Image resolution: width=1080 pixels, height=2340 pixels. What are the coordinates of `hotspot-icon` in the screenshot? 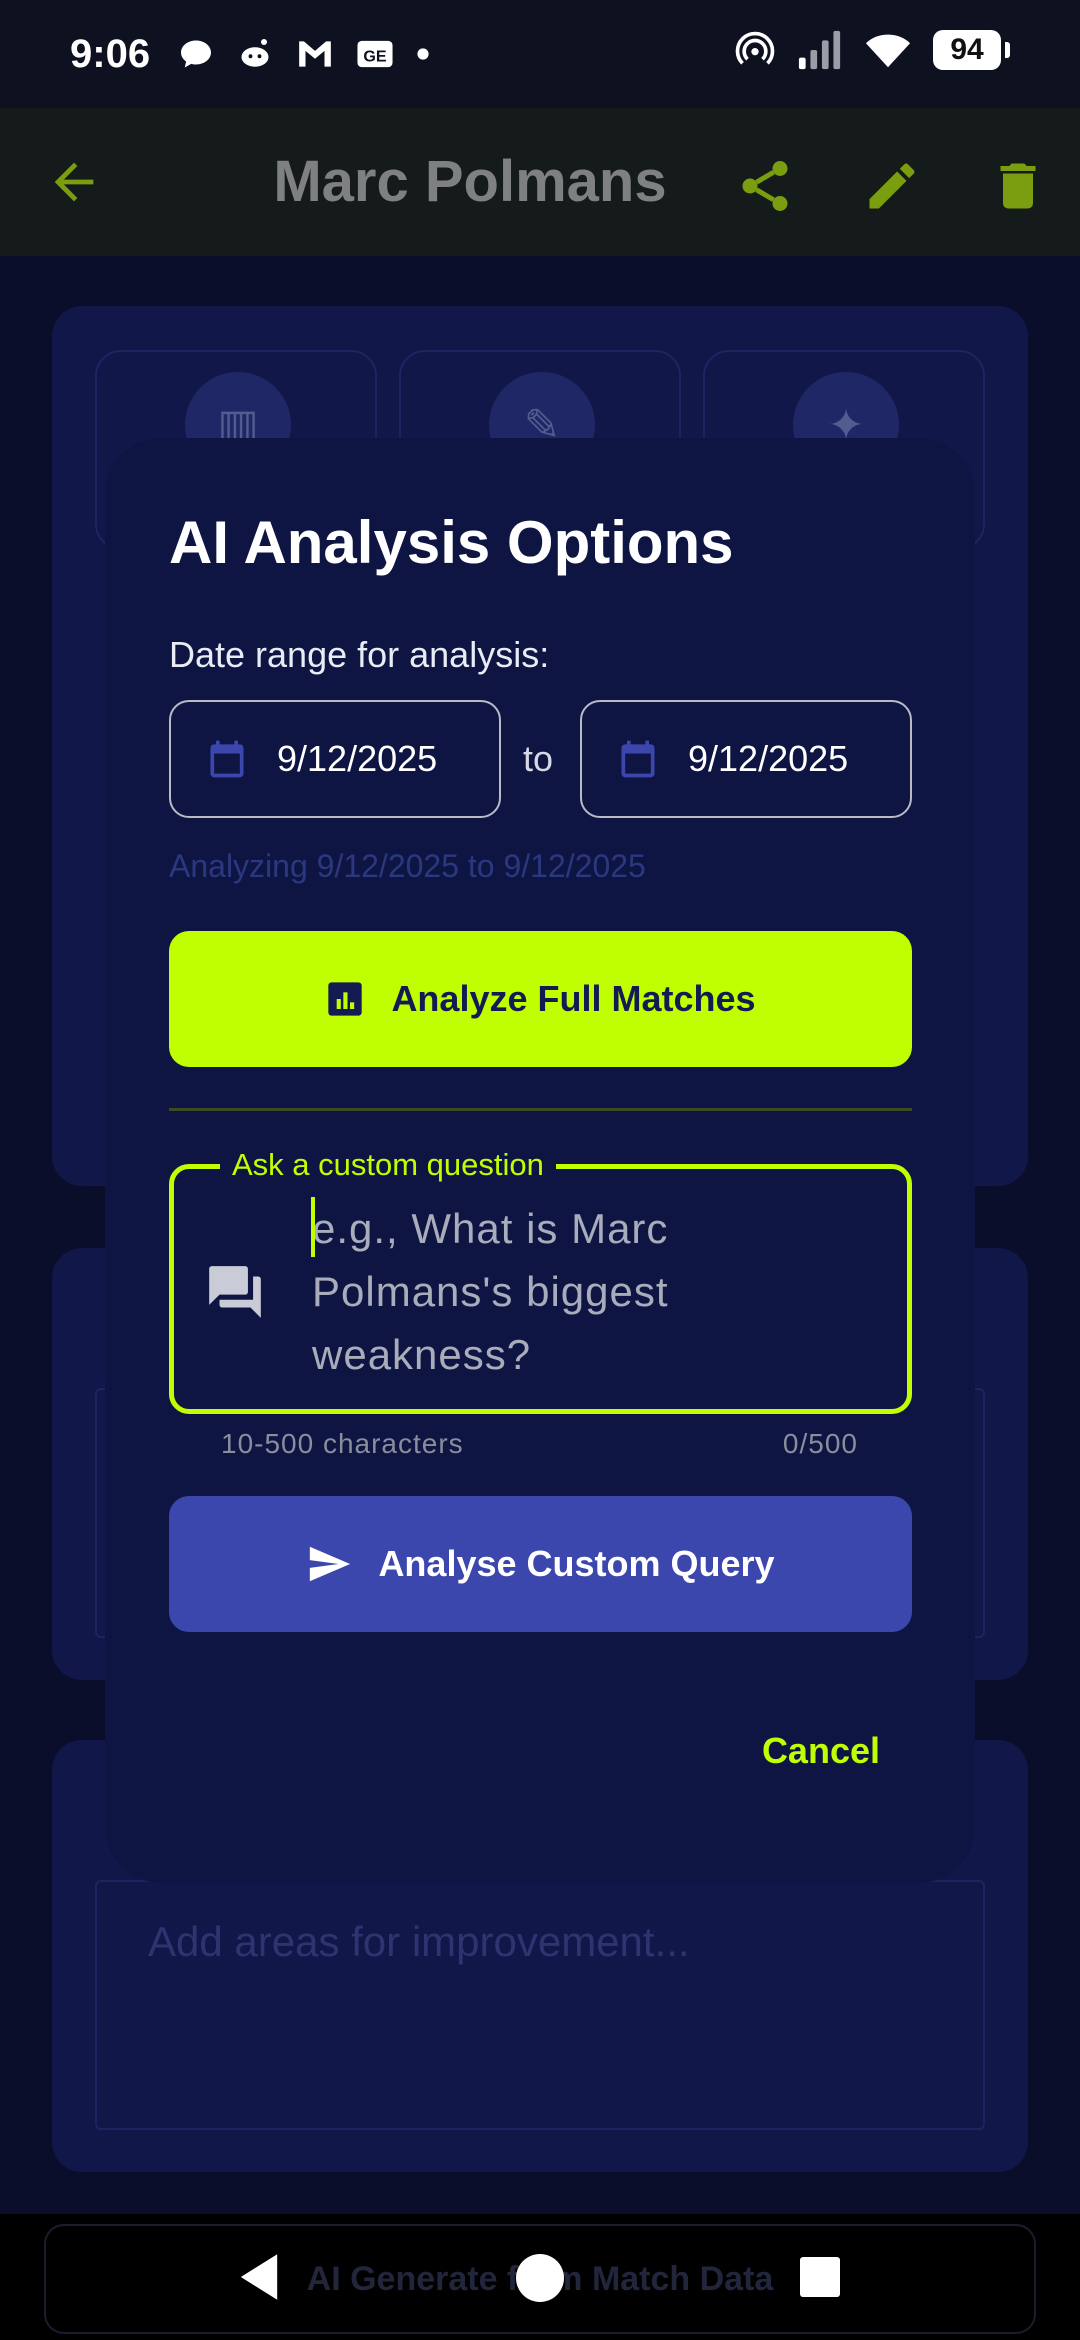 It's located at (755, 48).